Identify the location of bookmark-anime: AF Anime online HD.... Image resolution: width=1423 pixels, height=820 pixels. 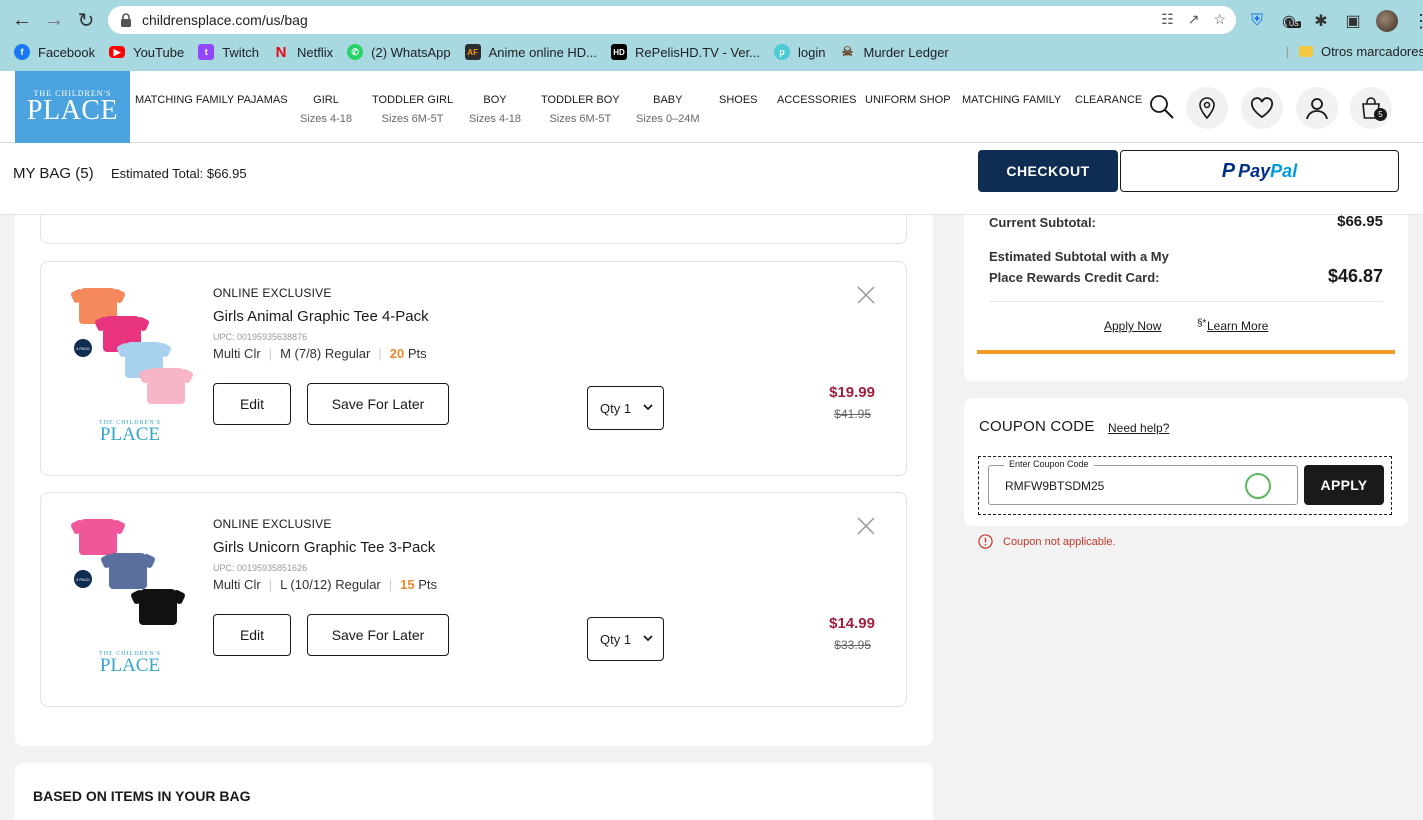
(530, 52).